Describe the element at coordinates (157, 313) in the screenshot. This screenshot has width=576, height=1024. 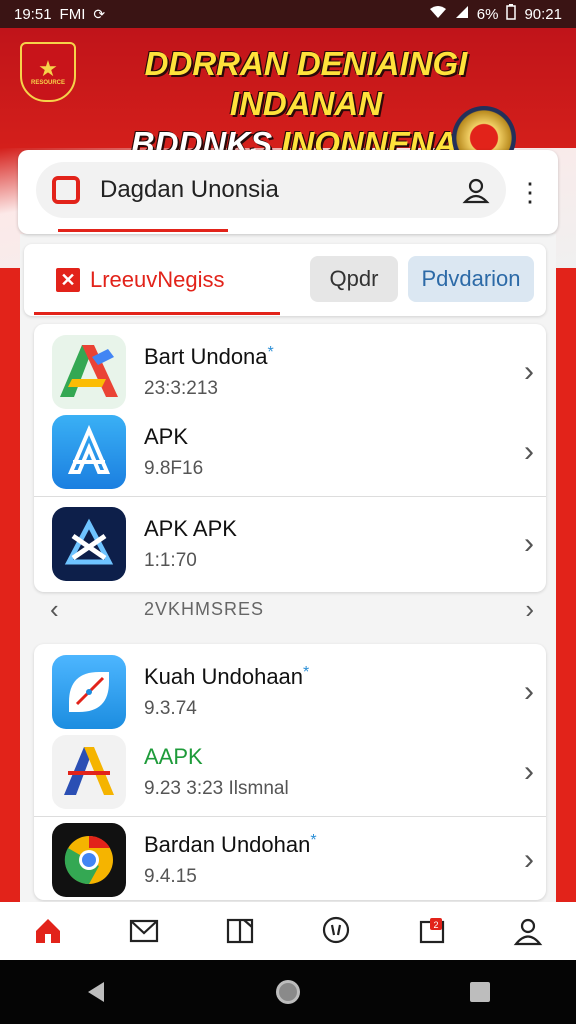
I see `tab-underline` at that location.